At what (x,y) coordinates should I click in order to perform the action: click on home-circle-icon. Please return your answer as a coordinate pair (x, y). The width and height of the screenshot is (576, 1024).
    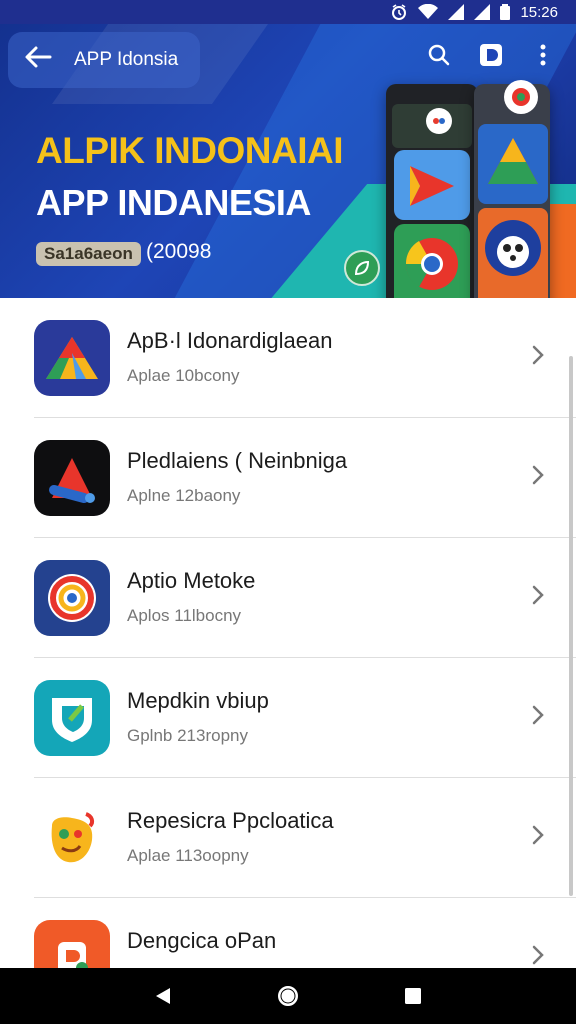
    Looking at the image, I should click on (288, 996).